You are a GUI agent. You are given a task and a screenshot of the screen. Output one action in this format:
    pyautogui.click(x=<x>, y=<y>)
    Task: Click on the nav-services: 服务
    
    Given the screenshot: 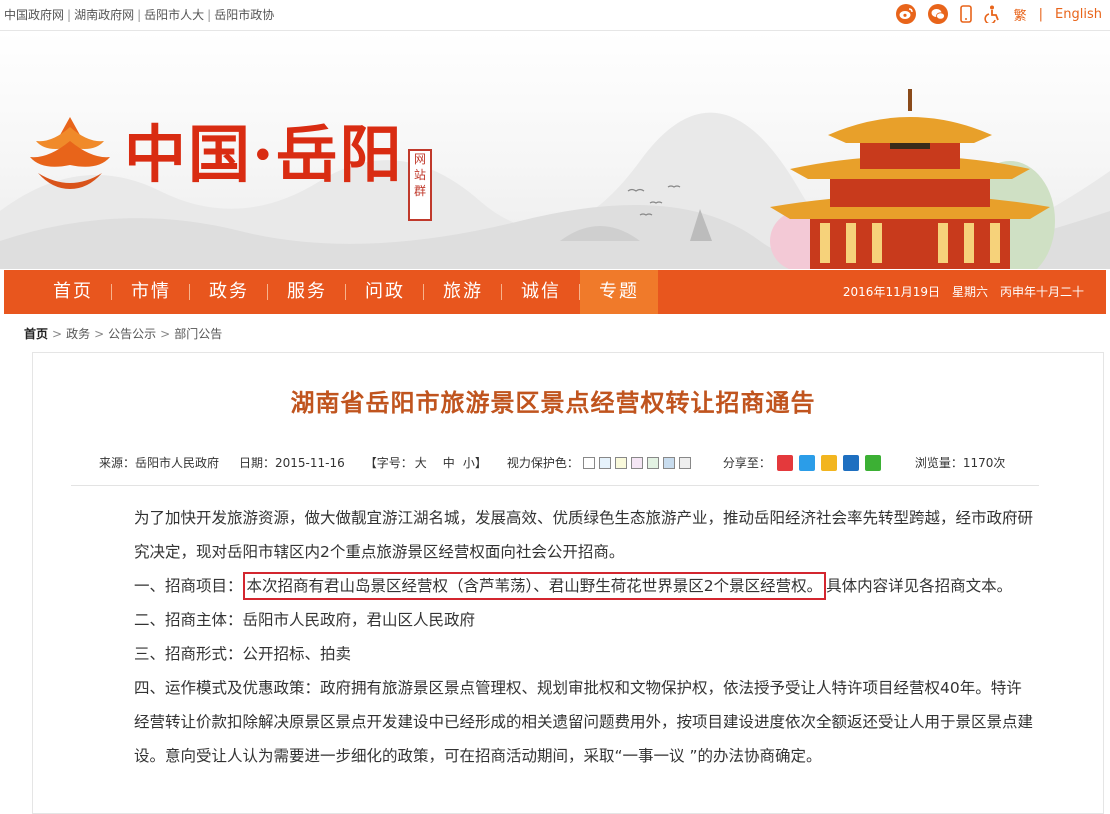 What is the action you would take?
    pyautogui.click(x=307, y=292)
    